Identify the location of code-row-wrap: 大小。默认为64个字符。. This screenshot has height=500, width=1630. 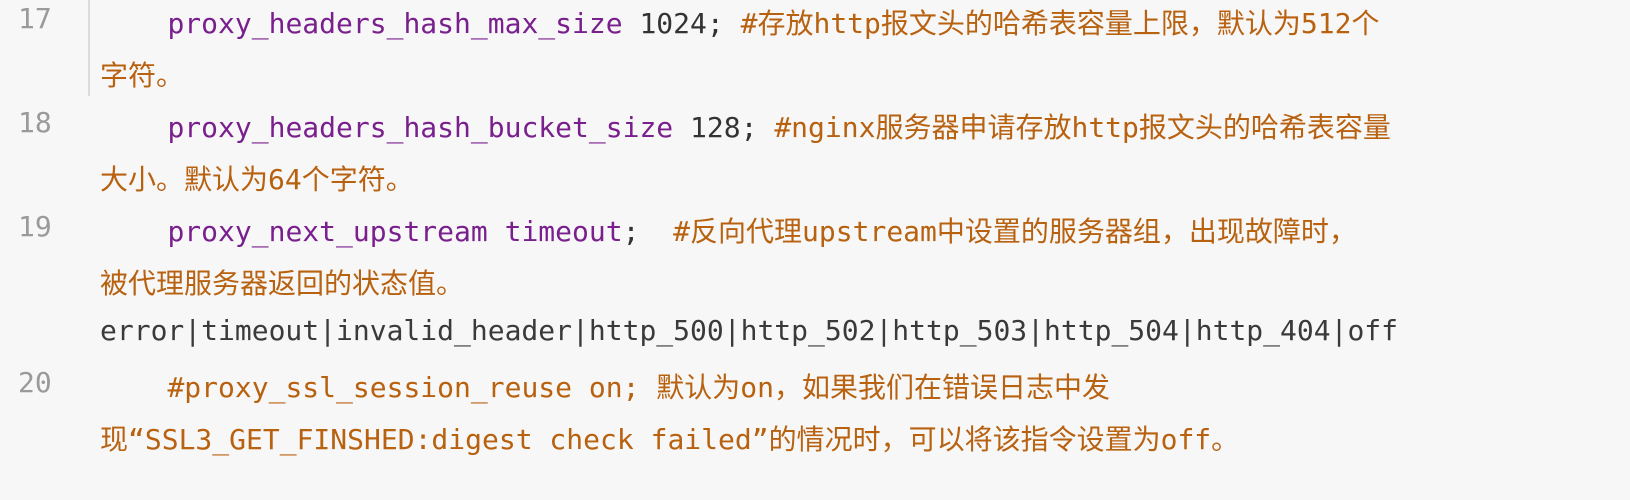
(257, 178).